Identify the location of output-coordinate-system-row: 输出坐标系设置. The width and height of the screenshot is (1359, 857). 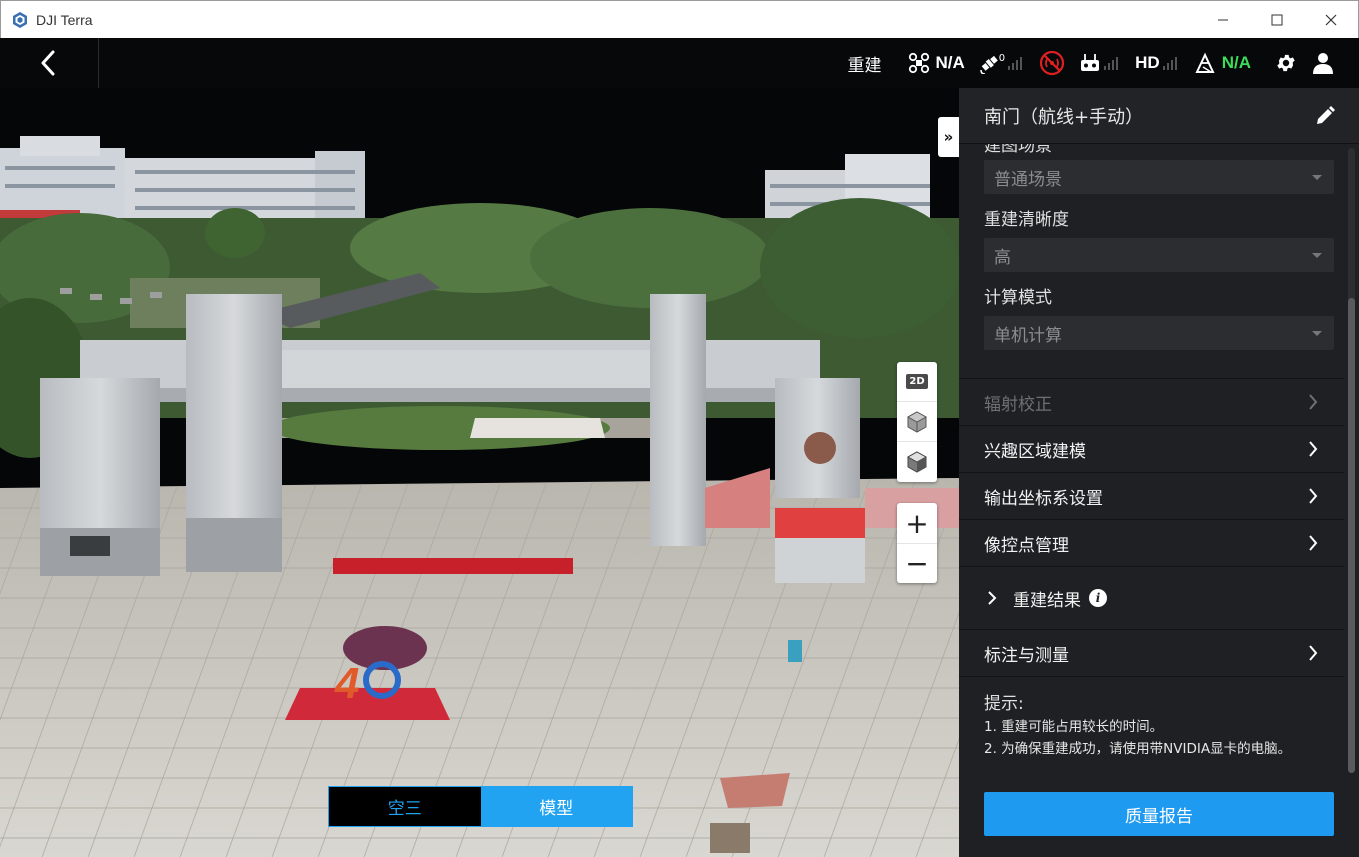
(1151, 495).